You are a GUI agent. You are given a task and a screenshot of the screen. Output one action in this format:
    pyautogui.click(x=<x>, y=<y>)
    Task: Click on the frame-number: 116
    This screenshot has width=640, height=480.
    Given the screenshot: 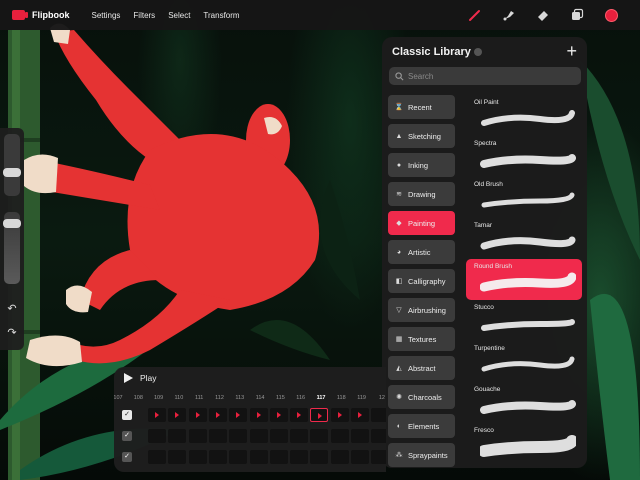 What is the action you would take?
    pyautogui.click(x=301, y=398)
    